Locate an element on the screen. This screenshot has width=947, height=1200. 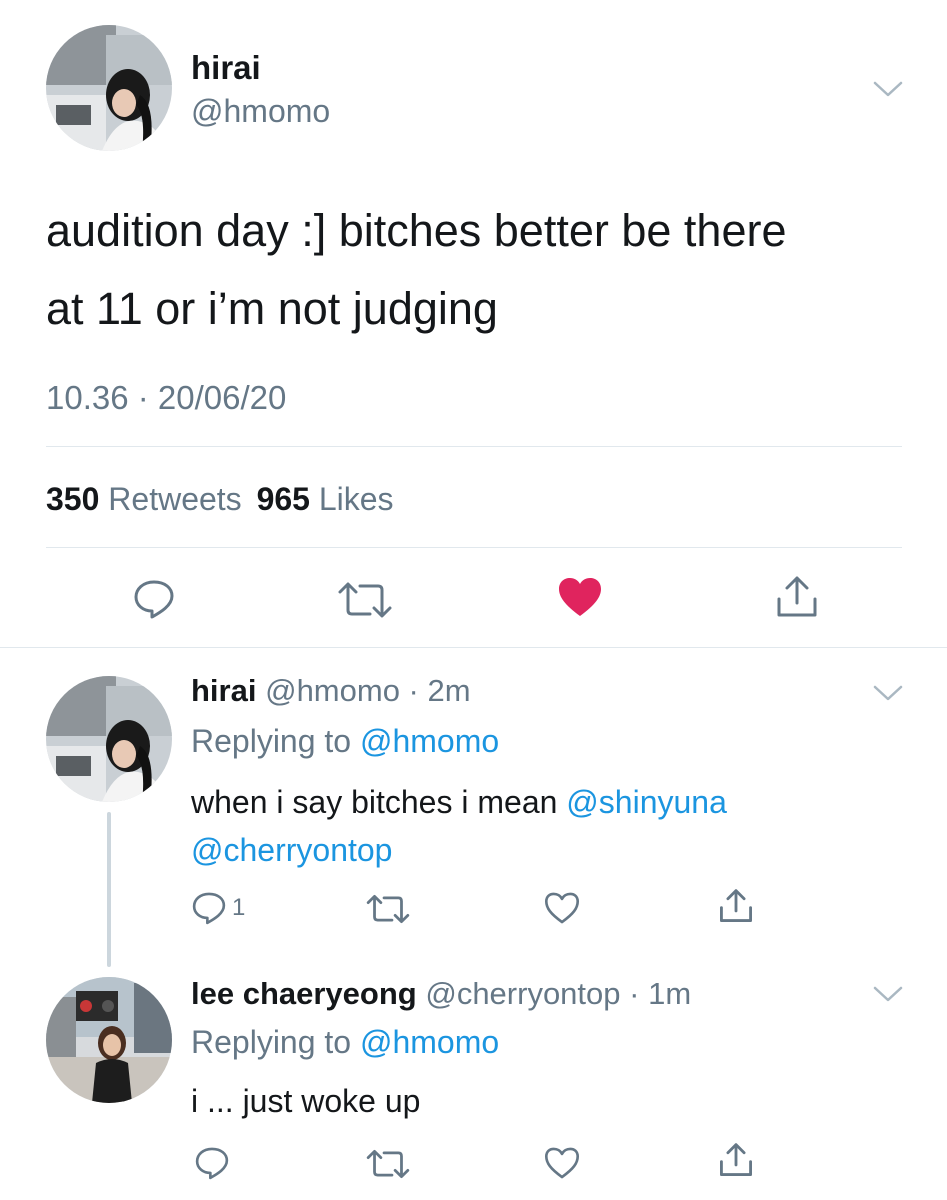
retweets-stat: 350 Retweets is located at coordinates (148, 499).